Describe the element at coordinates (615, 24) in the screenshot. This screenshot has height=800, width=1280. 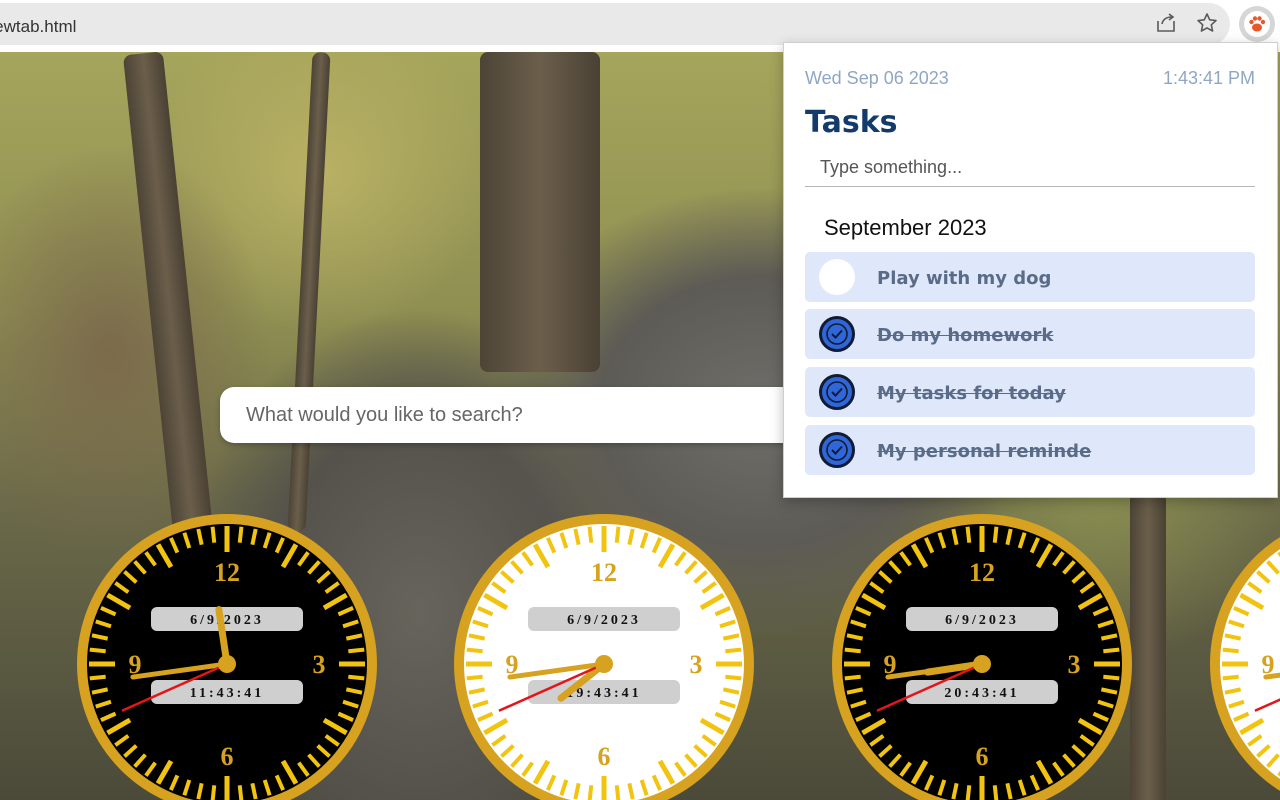
I see `address-bar: /newtab.html` at that location.